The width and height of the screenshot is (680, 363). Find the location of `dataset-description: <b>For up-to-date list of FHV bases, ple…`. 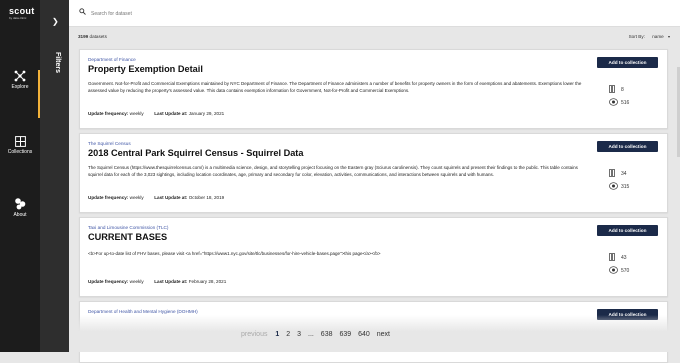

dataset-description: <b>For up-to-date list of FHV bases, ple… is located at coordinates (234, 253).